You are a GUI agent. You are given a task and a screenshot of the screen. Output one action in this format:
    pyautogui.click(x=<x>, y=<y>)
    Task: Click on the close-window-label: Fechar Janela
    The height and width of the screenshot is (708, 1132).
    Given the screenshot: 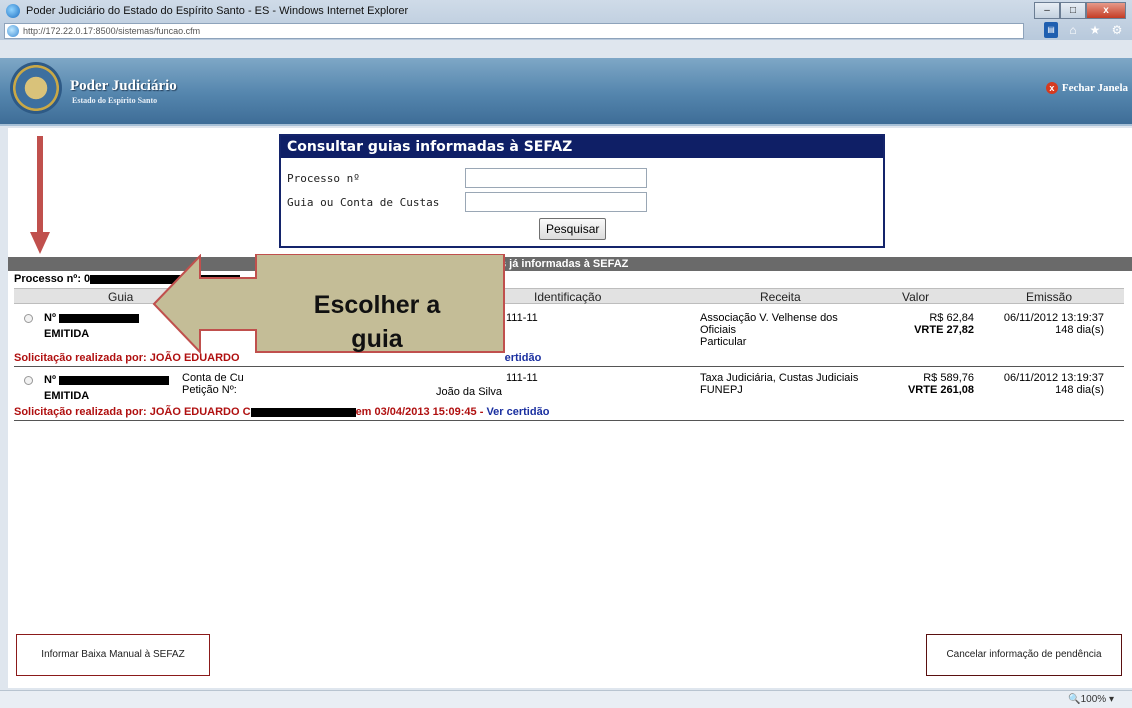 What is the action you would take?
    pyautogui.click(x=1094, y=88)
    